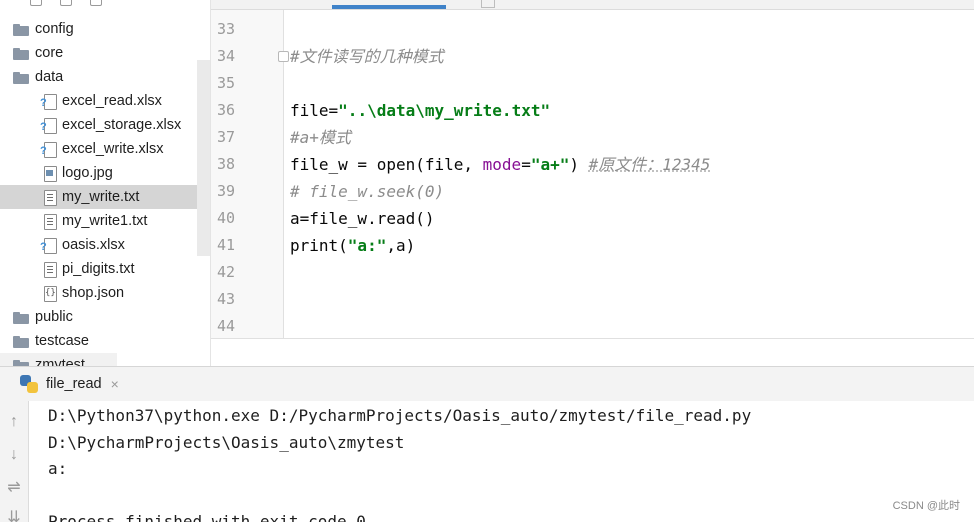  I want to click on code-line: # file_w.seek(0), so click(367, 191).